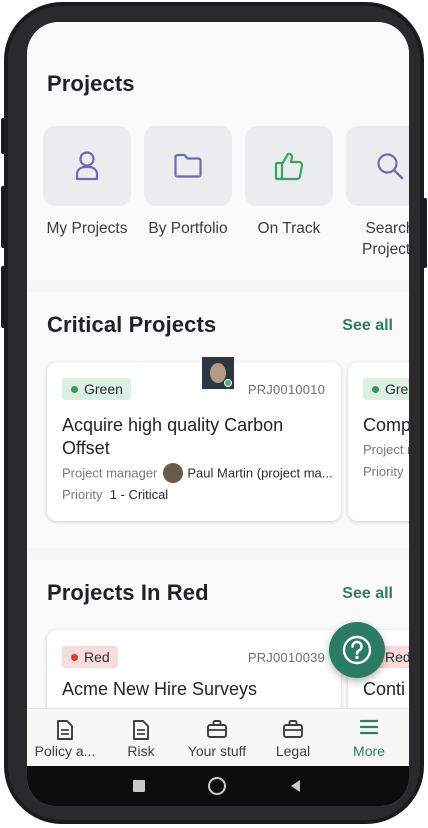  What do you see at coordinates (160, 689) in the screenshot?
I see `project-title: Acme New Hire Surveys` at bounding box center [160, 689].